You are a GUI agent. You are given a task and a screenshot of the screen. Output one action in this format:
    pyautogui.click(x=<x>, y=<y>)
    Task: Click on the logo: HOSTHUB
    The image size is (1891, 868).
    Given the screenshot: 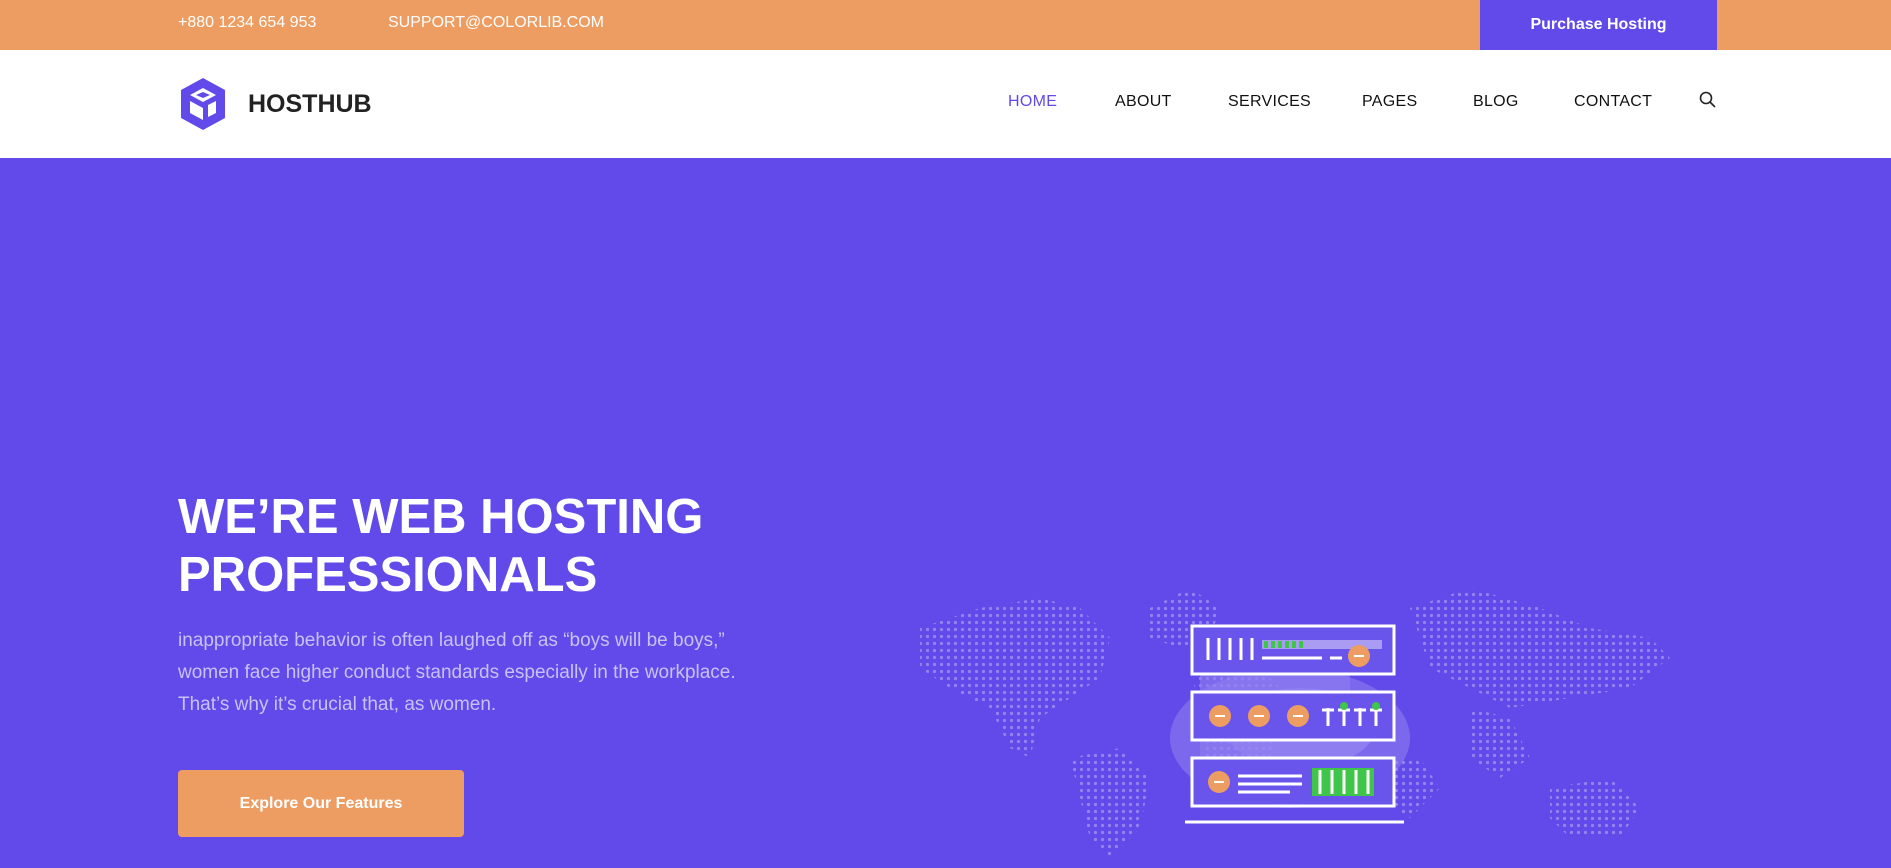 What is the action you would take?
    pyautogui.click(x=275, y=104)
    